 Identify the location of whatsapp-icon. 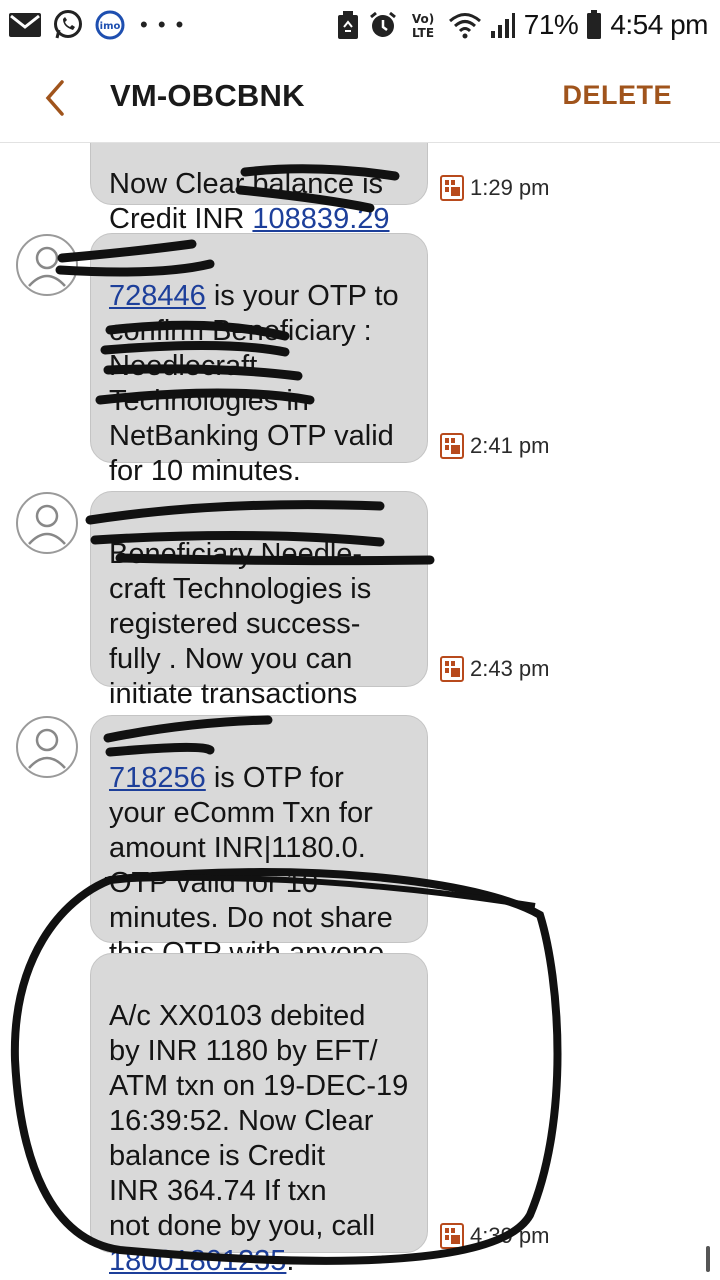
(68, 25).